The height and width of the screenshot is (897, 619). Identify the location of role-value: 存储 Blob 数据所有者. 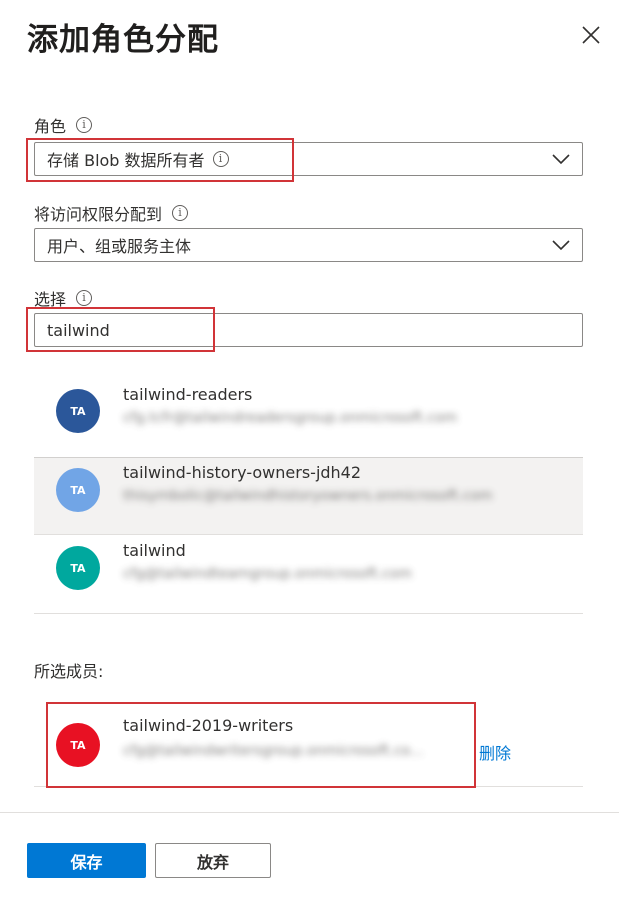
(126, 160).